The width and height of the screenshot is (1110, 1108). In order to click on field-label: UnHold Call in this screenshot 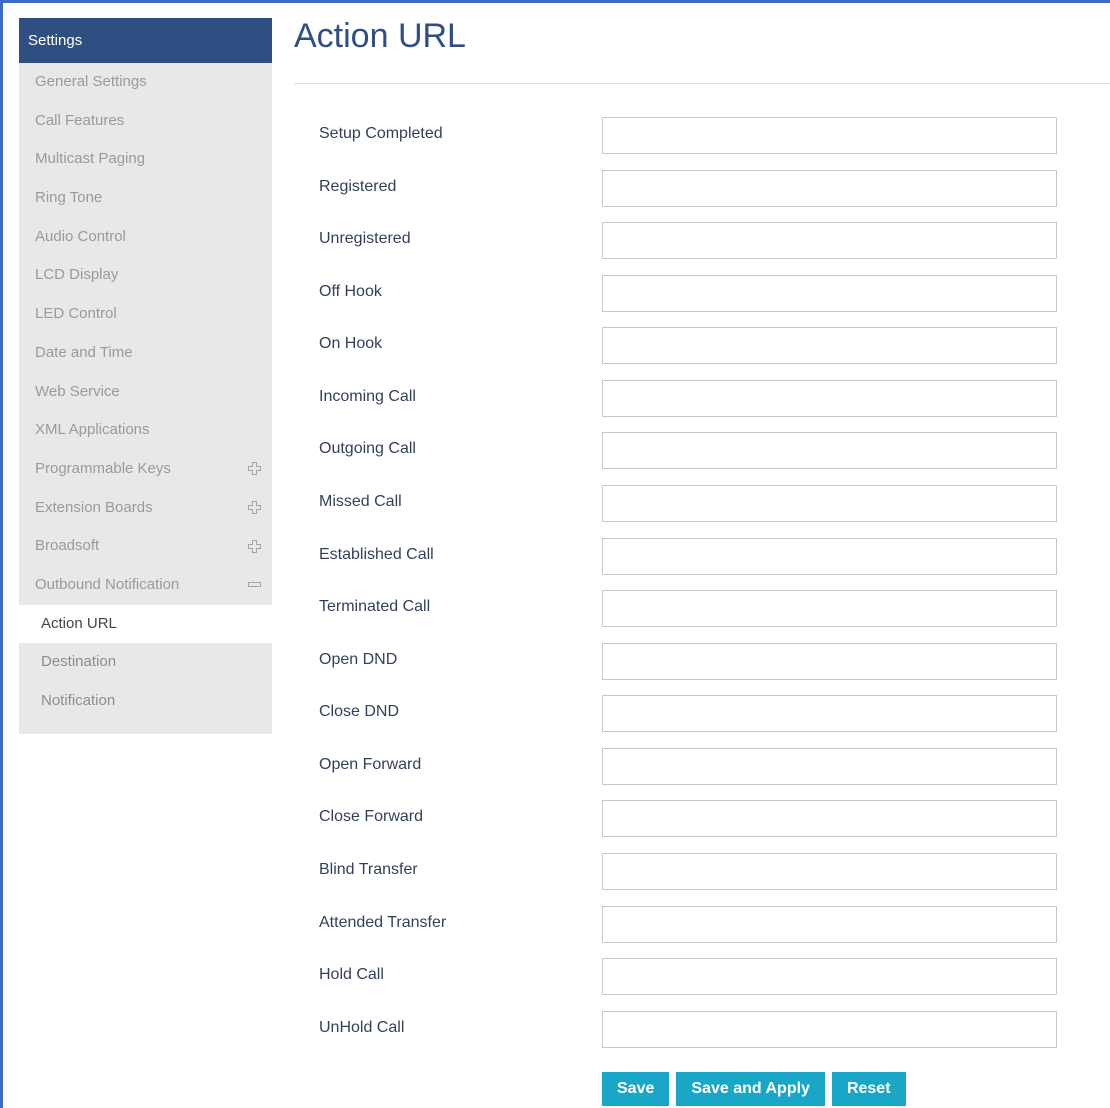, I will do `click(362, 1027)`.